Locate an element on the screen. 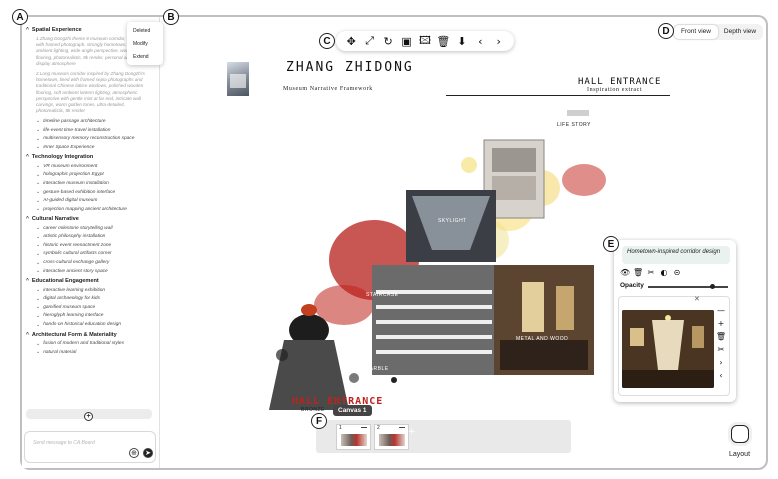 This screenshot has width=778, height=479. section-header: ^ Technology Integration is located at coordinates (91, 157).